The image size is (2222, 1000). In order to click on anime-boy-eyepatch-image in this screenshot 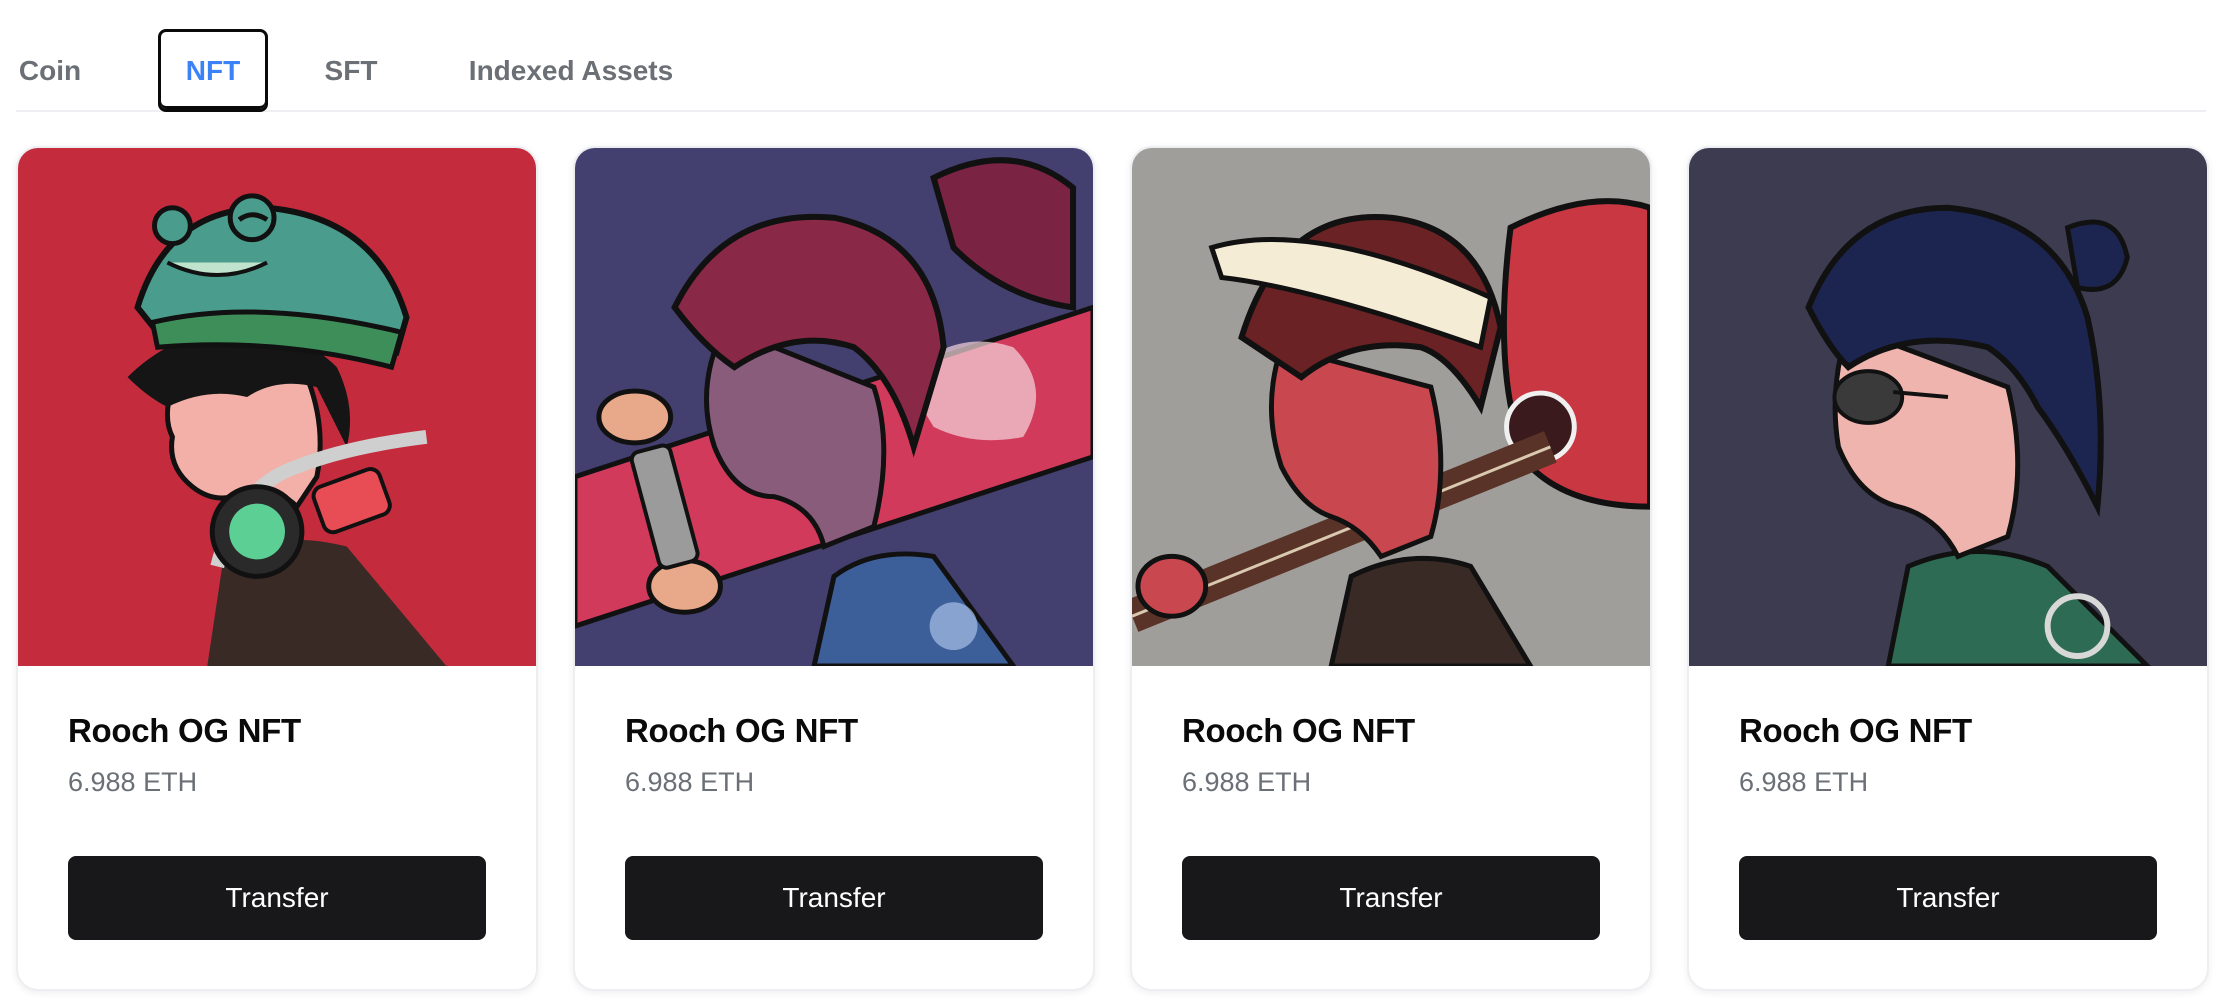, I will do `click(1948, 407)`.